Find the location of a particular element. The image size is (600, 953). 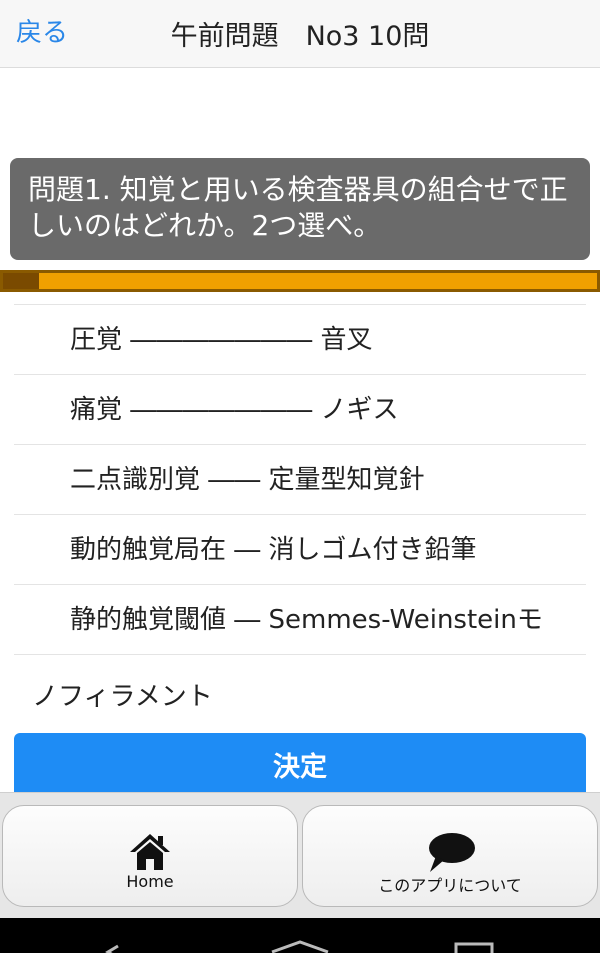

nav-back-icon is located at coordinates (112, 948).